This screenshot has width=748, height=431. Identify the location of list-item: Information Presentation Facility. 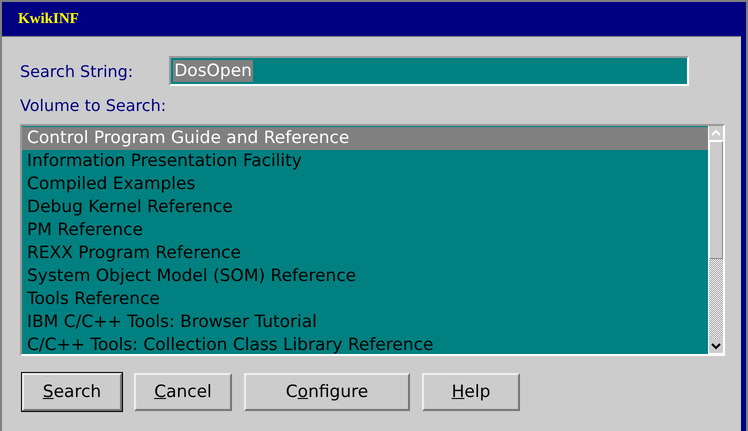
(365, 161).